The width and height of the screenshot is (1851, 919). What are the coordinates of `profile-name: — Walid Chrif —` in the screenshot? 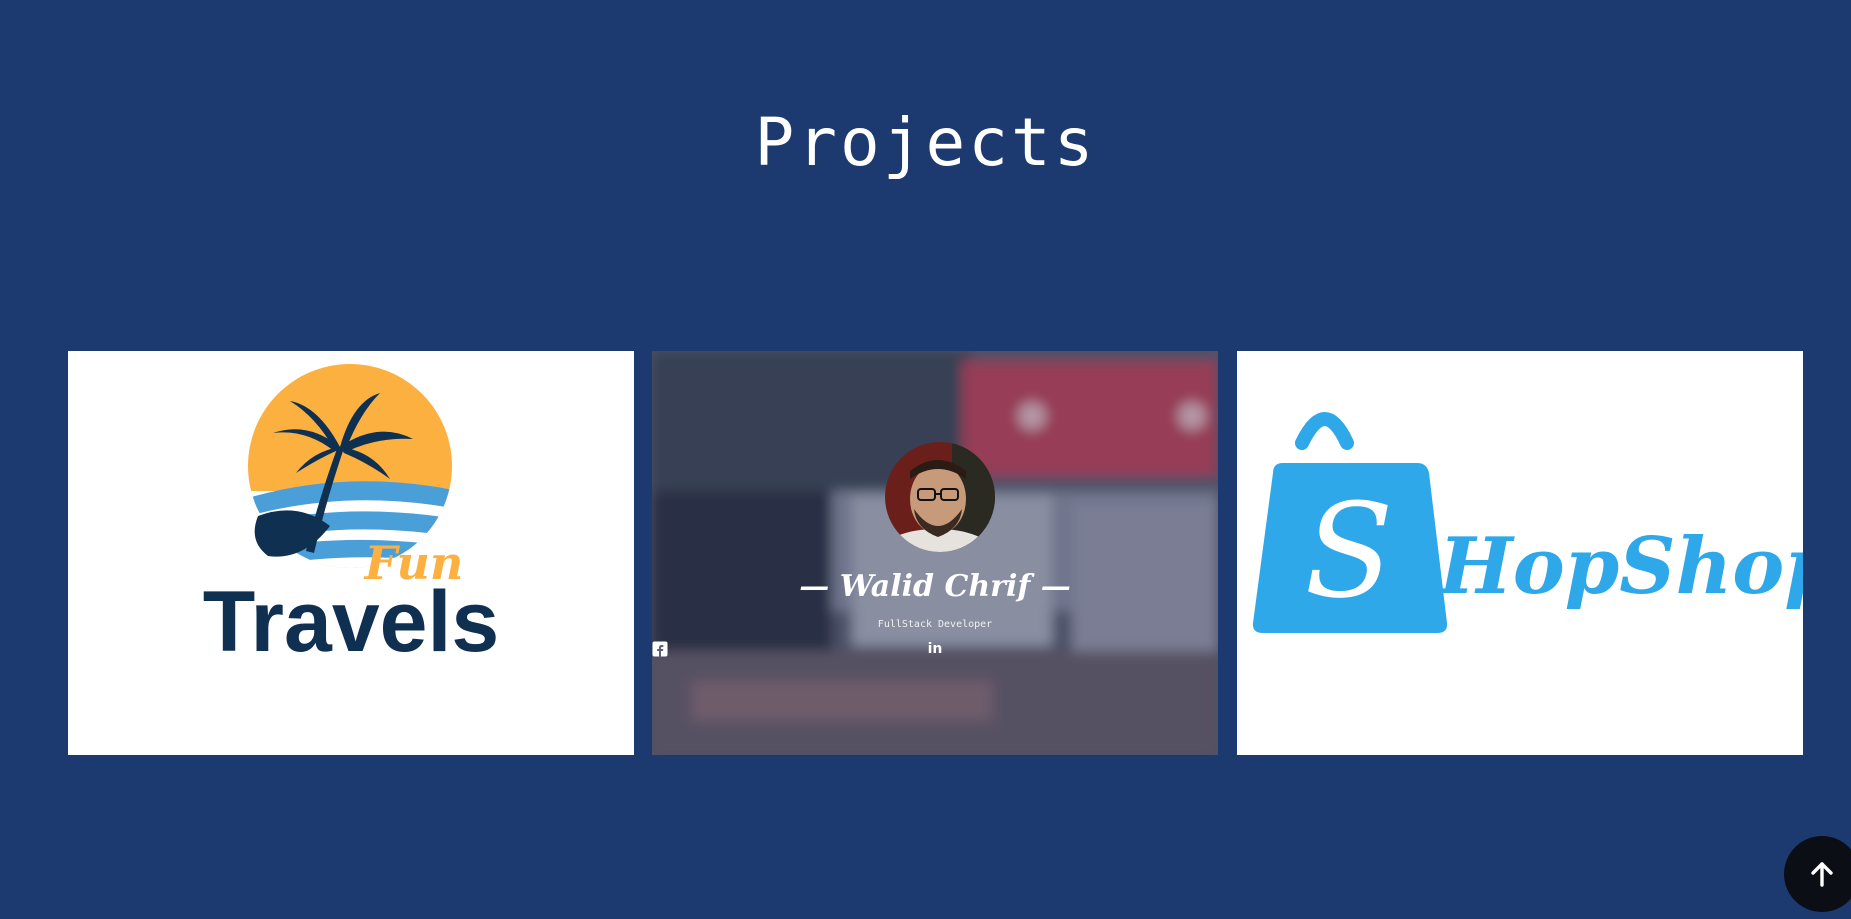 It's located at (935, 586).